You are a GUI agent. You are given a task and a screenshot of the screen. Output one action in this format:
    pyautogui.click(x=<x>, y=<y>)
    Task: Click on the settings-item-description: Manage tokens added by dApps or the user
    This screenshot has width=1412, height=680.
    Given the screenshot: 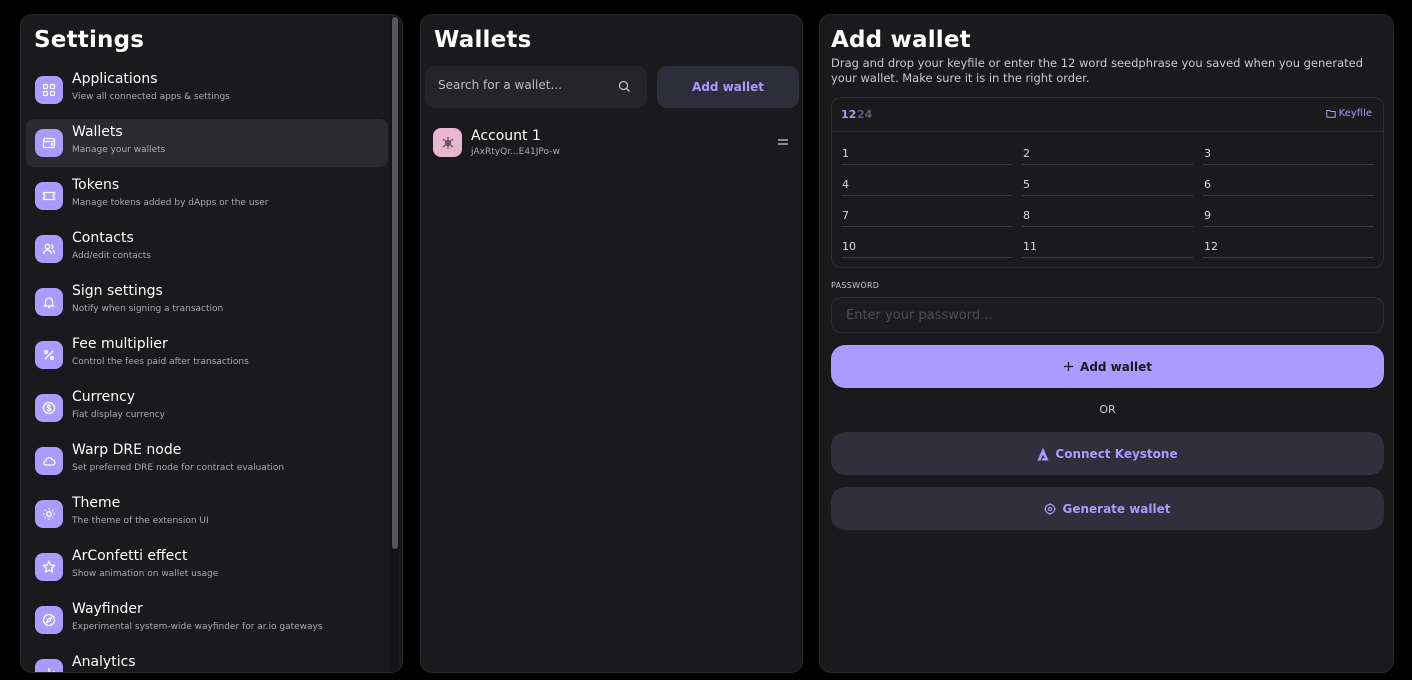 What is the action you would take?
    pyautogui.click(x=170, y=203)
    